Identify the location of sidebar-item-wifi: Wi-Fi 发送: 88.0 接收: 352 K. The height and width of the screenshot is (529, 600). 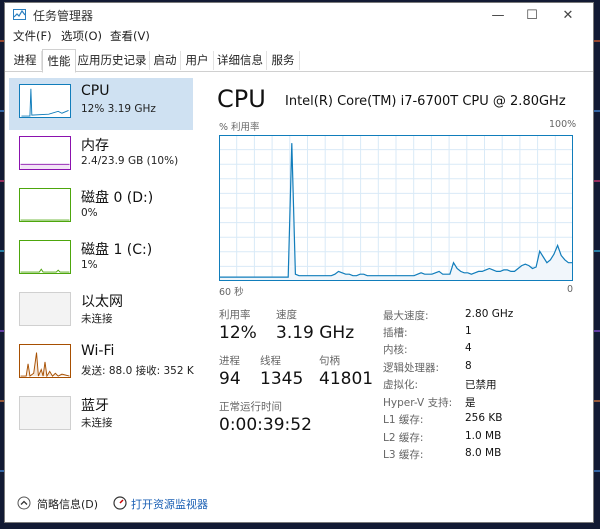
(101, 364).